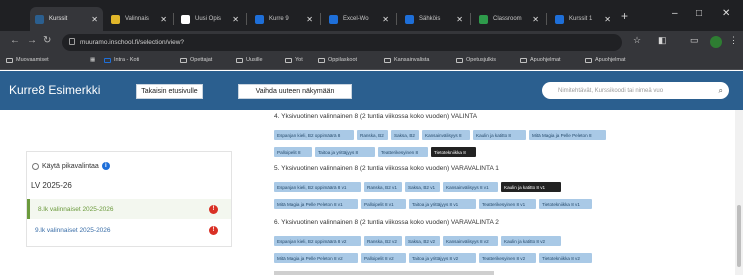 This screenshot has height=275, width=743. What do you see at coordinates (295, 91) in the screenshot?
I see `switch-view-button: Vaihda uuteen näkymään` at bounding box center [295, 91].